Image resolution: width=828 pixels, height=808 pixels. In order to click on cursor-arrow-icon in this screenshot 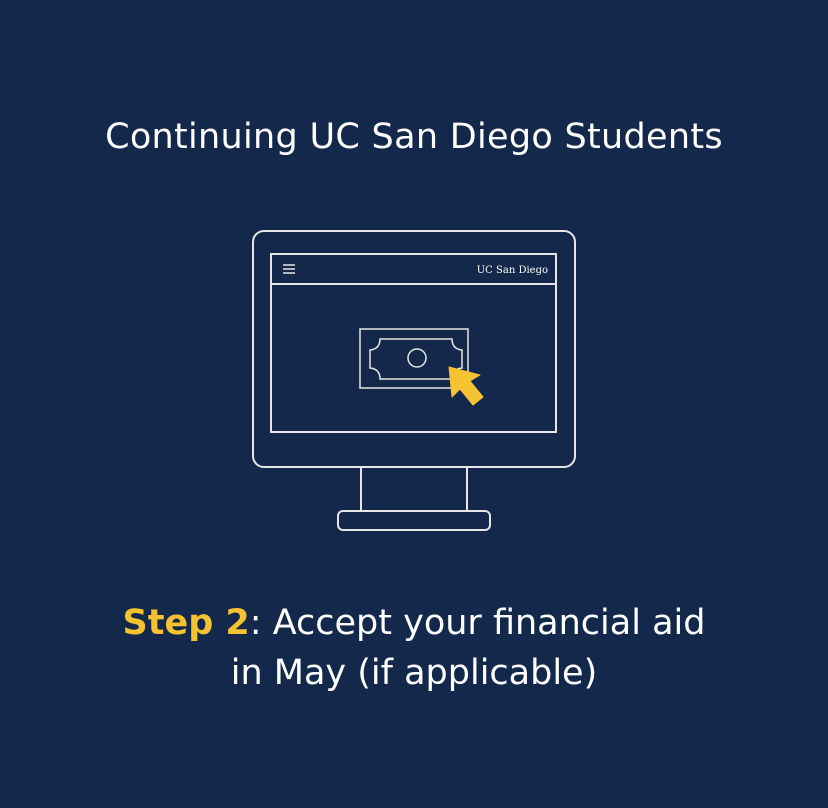, I will do `click(466, 386)`.